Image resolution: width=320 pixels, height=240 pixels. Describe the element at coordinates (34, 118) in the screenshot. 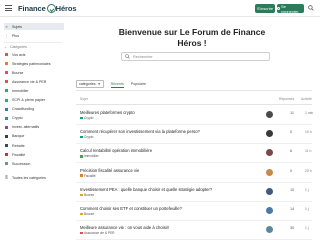

I see `sidebar-category-item: Crypto` at that location.